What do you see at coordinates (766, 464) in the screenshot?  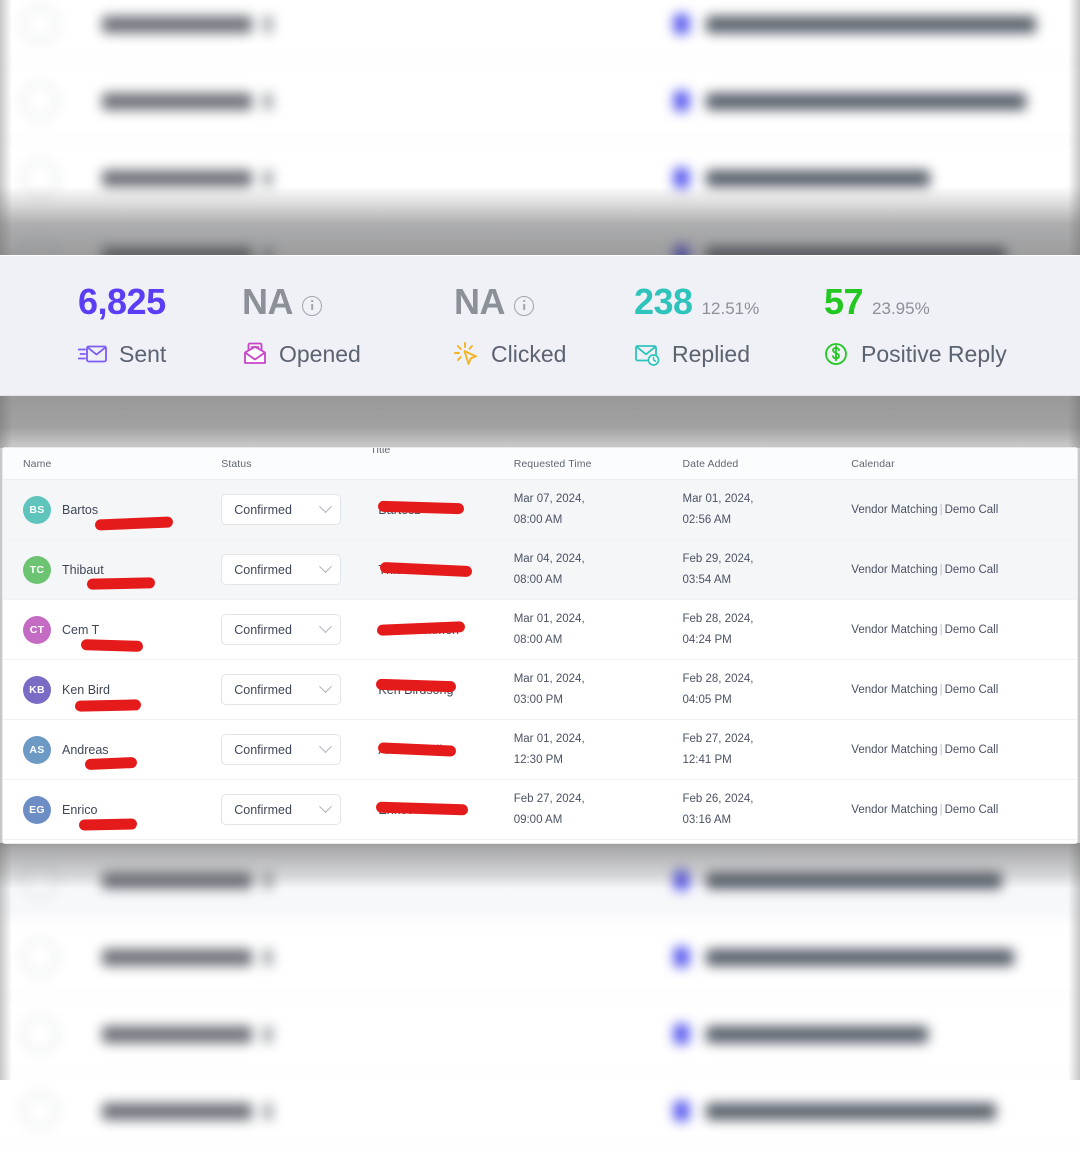 I see `column-header-date-added: Date Added` at bounding box center [766, 464].